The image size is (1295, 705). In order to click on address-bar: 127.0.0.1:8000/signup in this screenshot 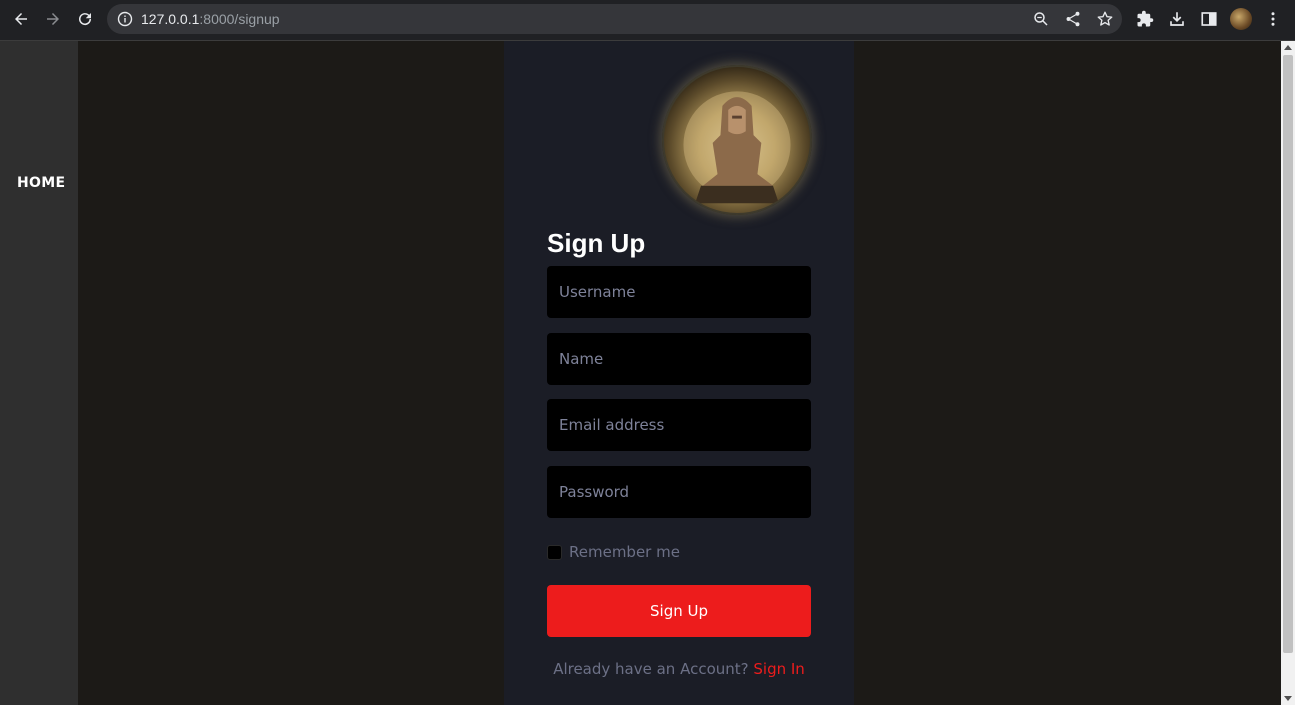, I will do `click(614, 19)`.